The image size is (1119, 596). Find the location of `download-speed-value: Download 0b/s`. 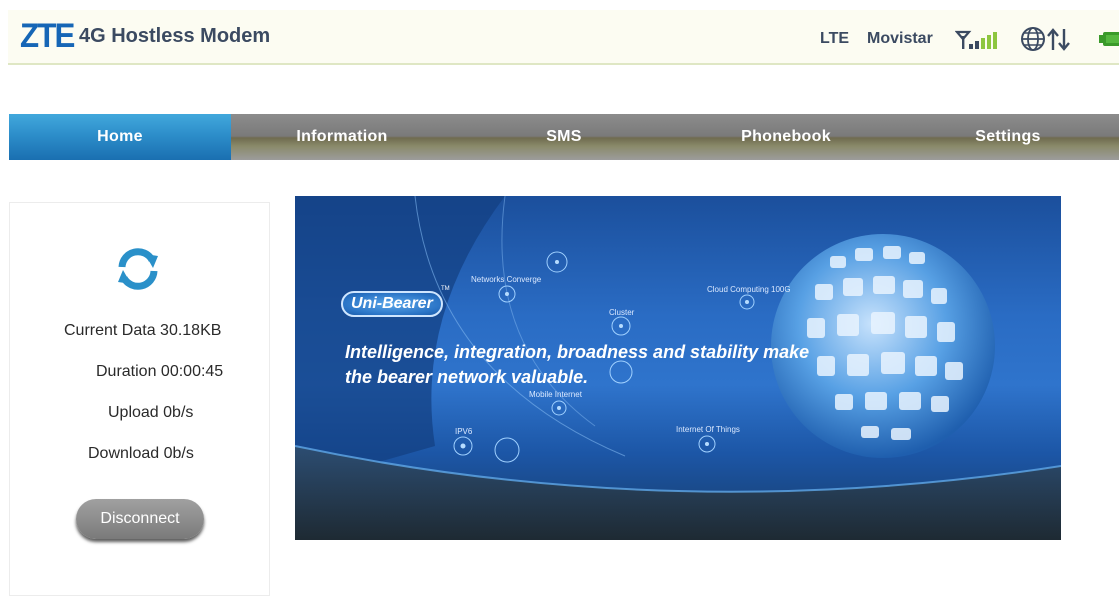

download-speed-value: Download 0b/s is located at coordinates (141, 453).